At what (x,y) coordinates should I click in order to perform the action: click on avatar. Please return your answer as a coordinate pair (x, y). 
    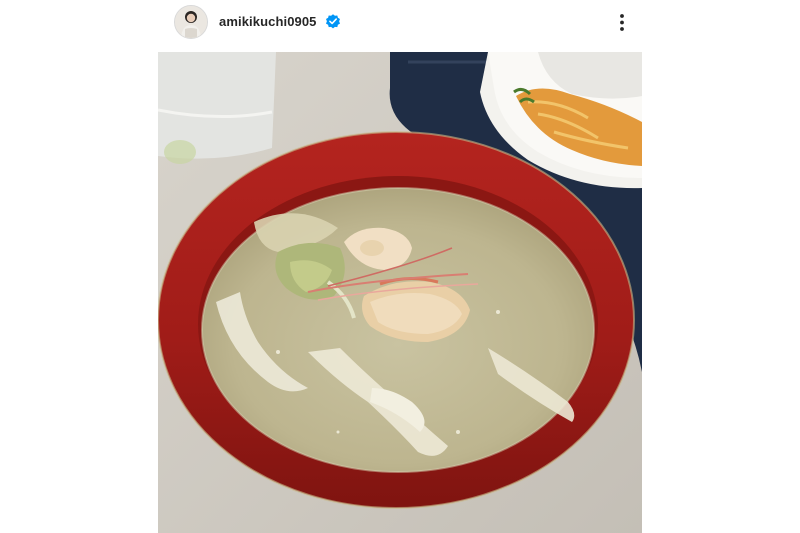
    Looking at the image, I should click on (191, 22).